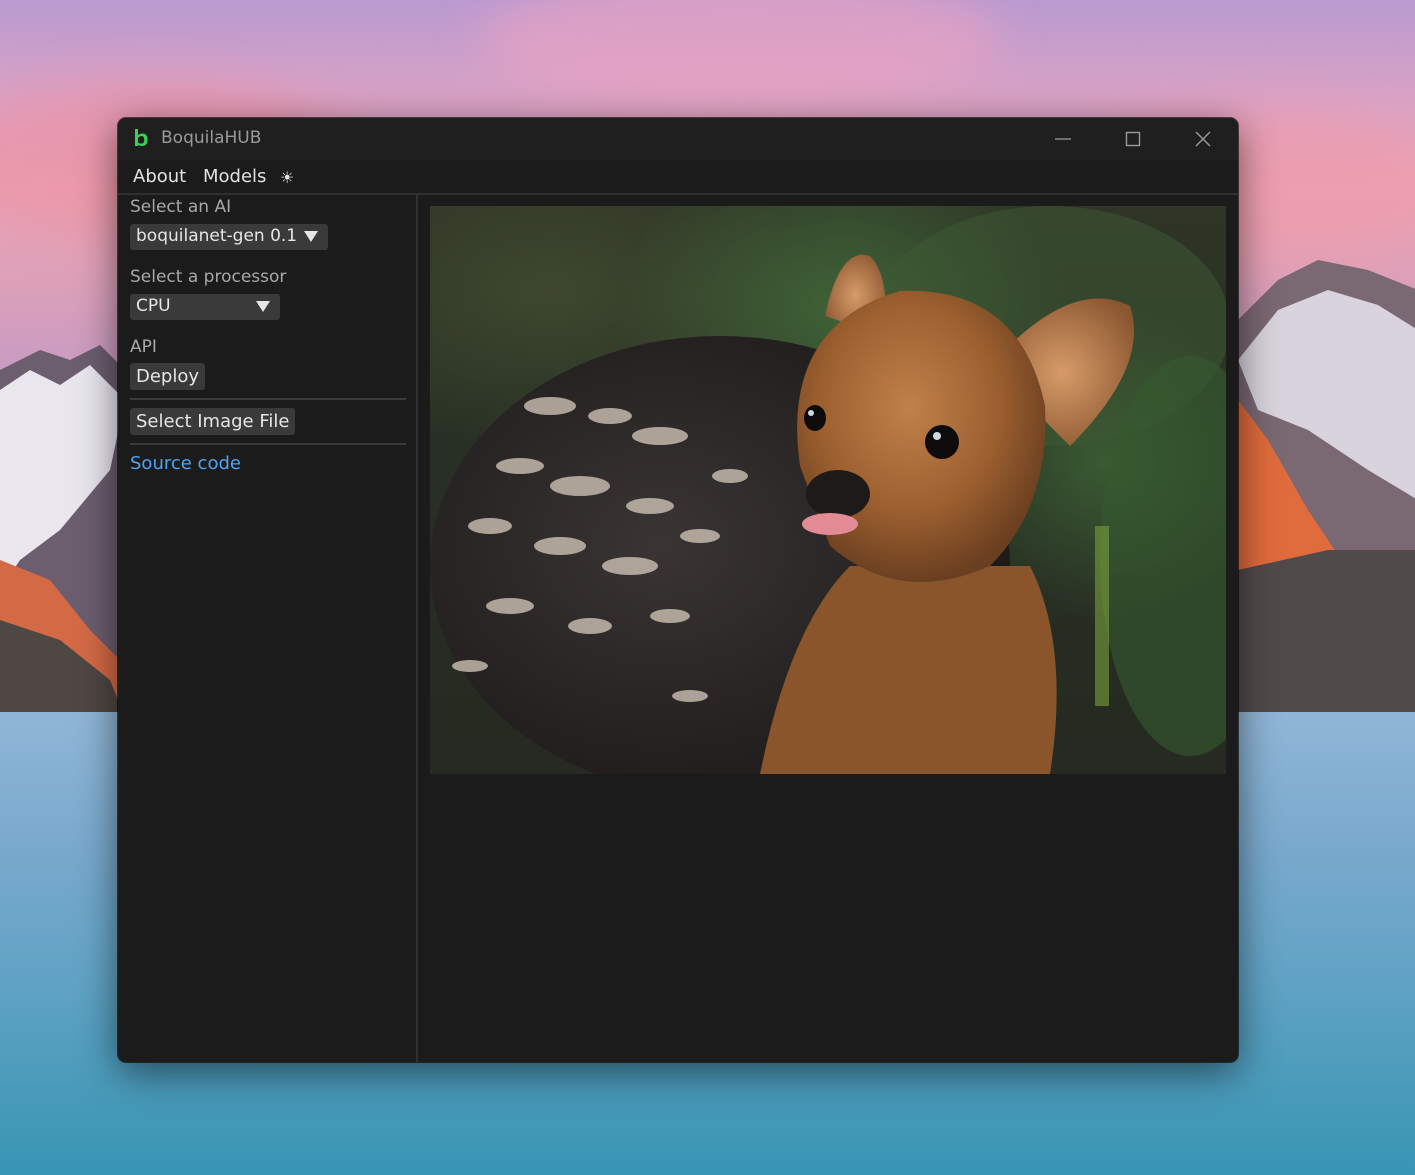  Describe the element at coordinates (217, 236) in the screenshot. I see `ai-model-selected: boquilanet-gen 0.1` at that location.